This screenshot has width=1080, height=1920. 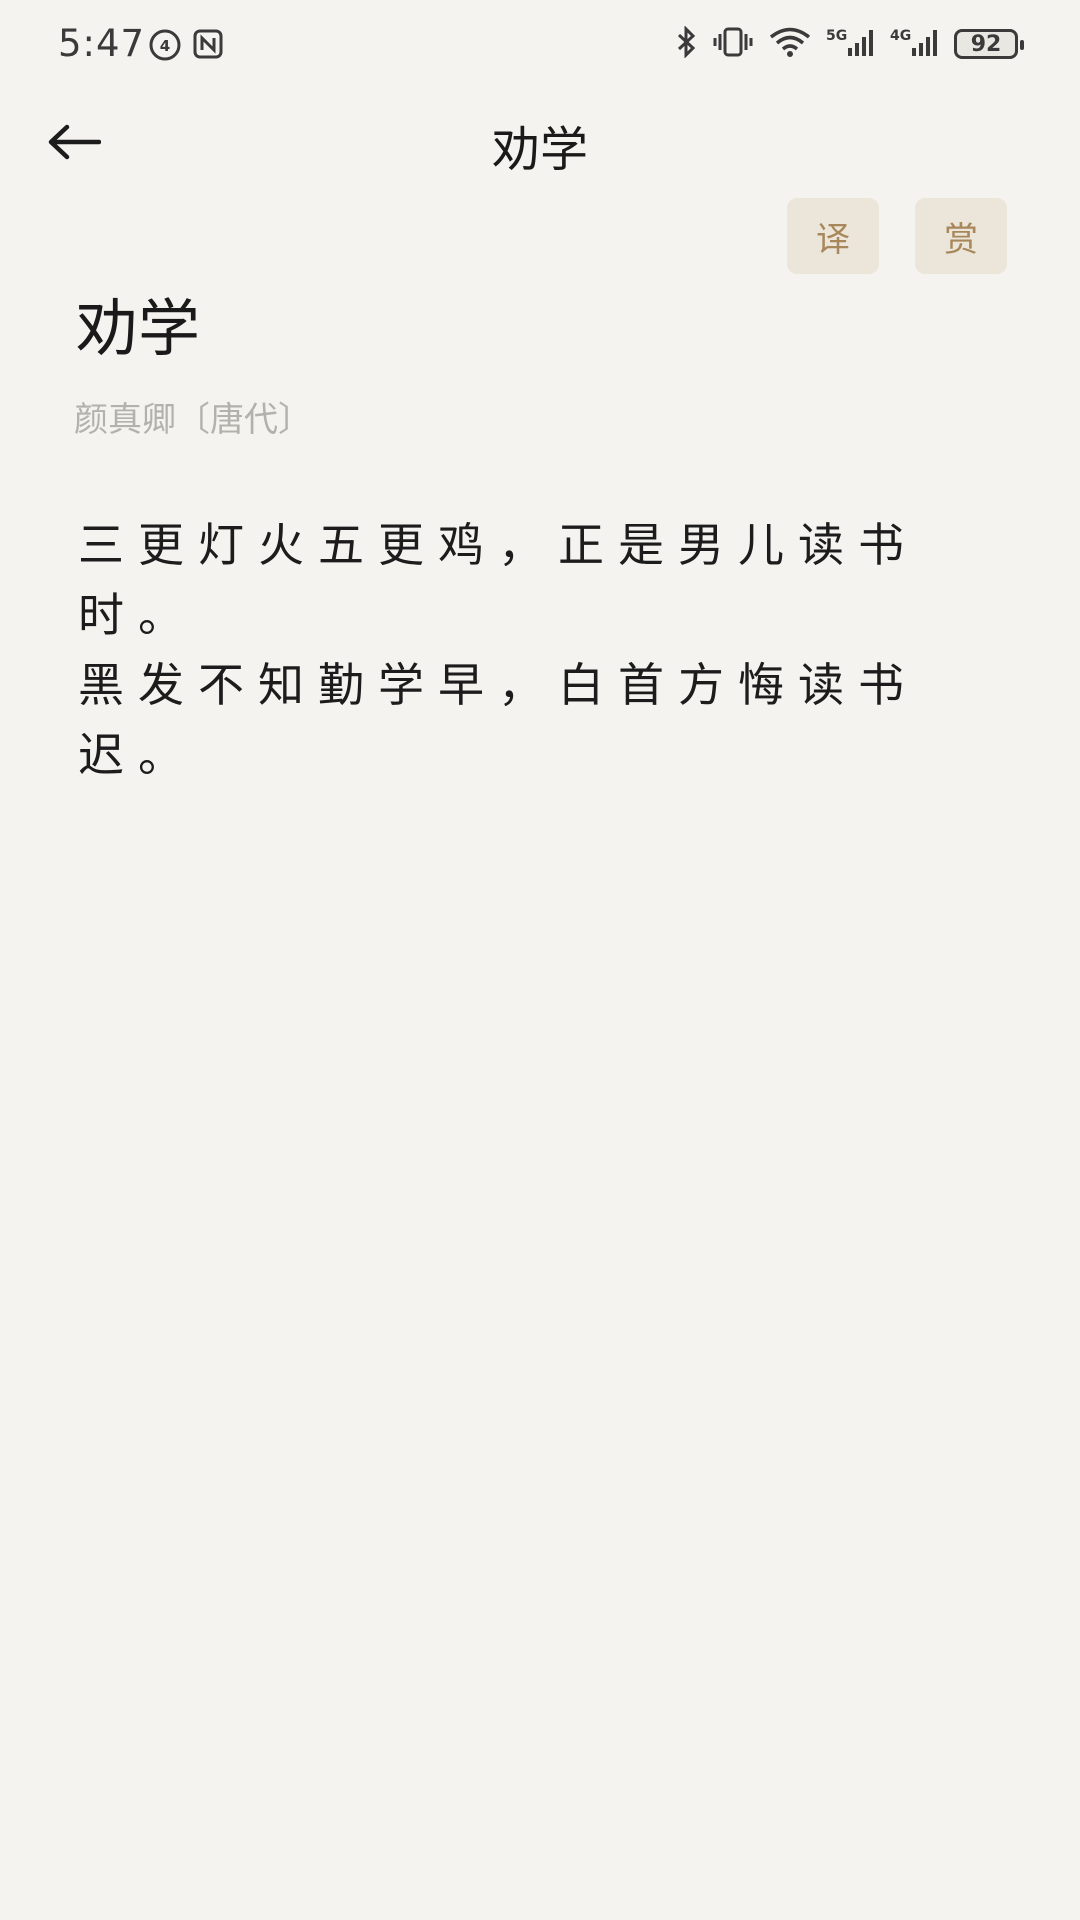 I want to click on signal-5g-icon: 5G, so click(x=851, y=44).